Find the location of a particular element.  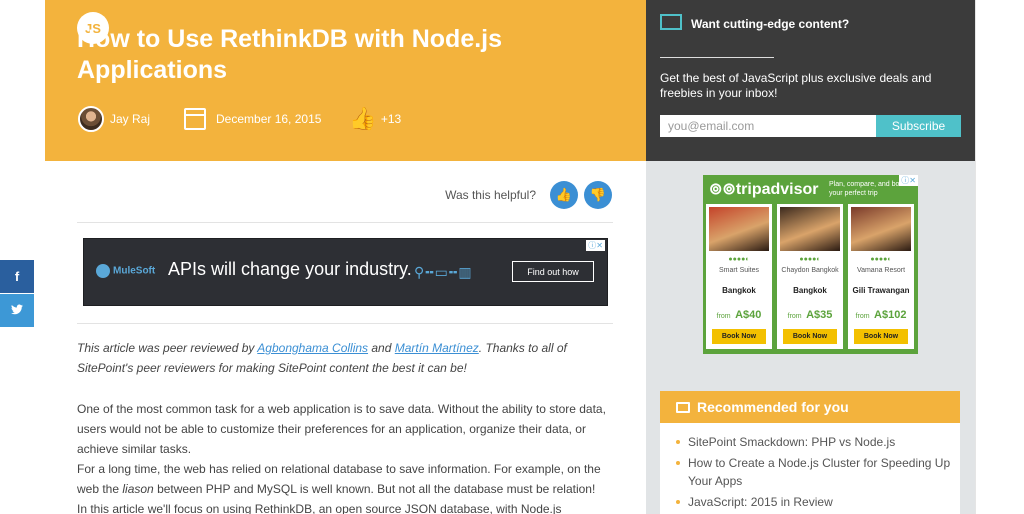

intro-prefix: This article was peer reviewed by is located at coordinates (167, 348).